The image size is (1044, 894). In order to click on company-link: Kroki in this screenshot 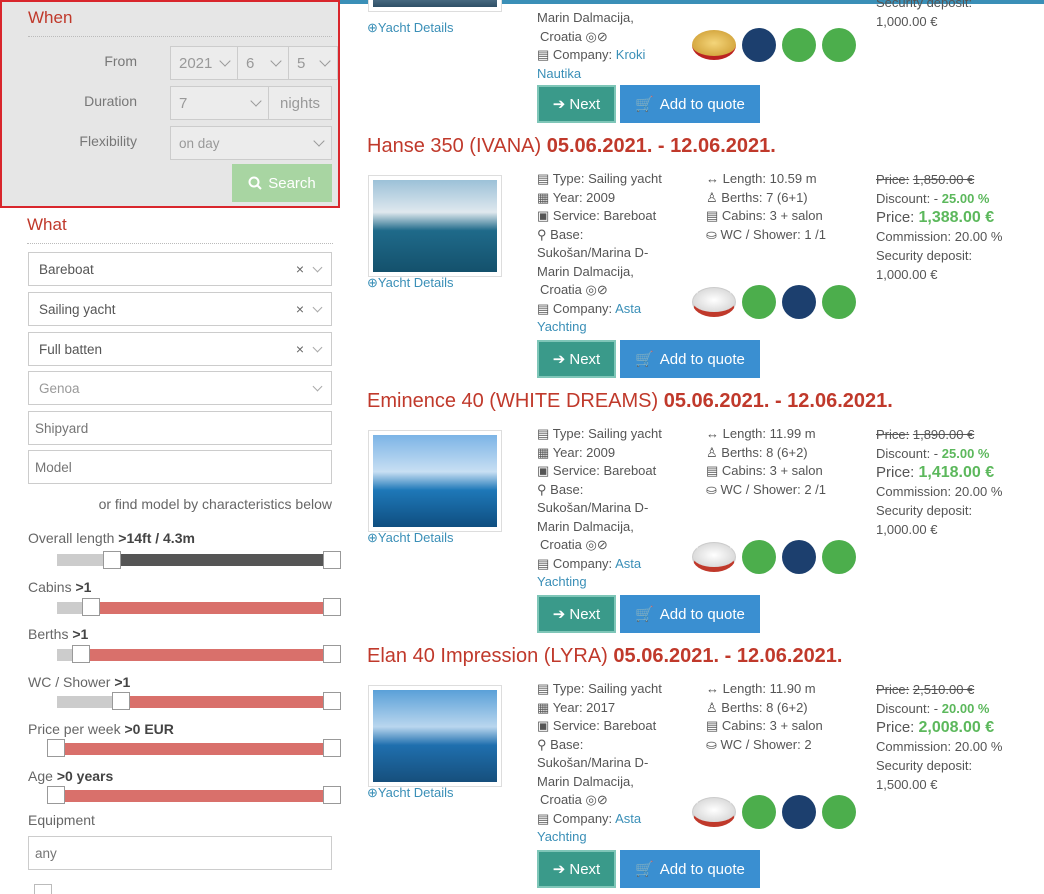, I will do `click(631, 54)`.